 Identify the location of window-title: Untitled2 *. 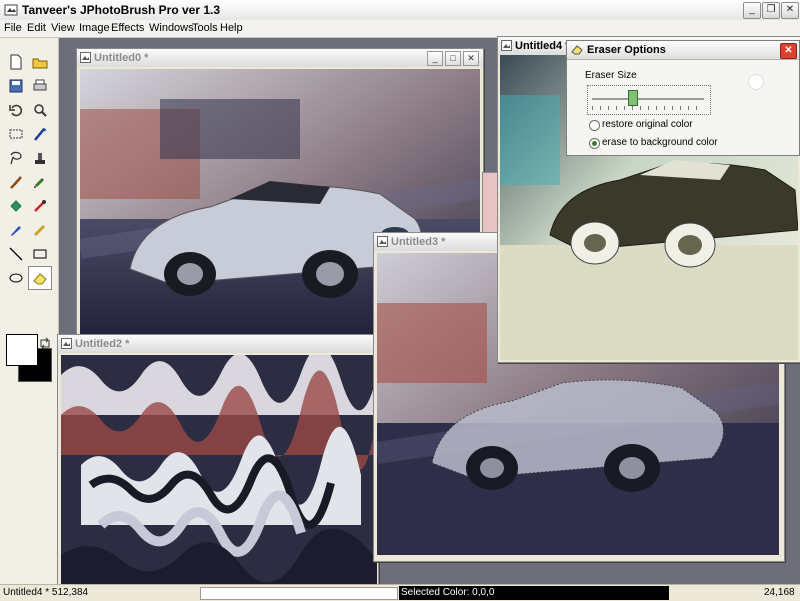
(102, 344).